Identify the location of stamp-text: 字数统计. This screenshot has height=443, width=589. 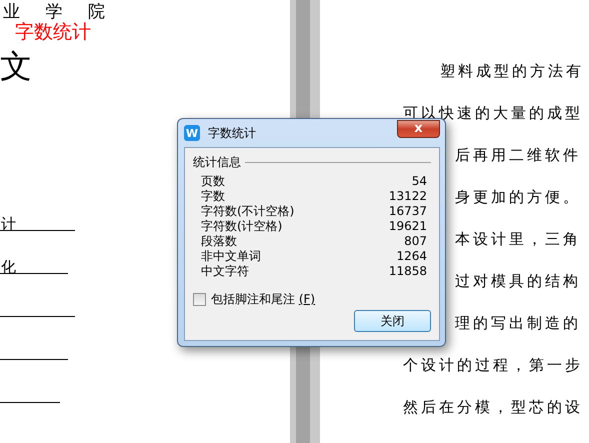
(53, 32).